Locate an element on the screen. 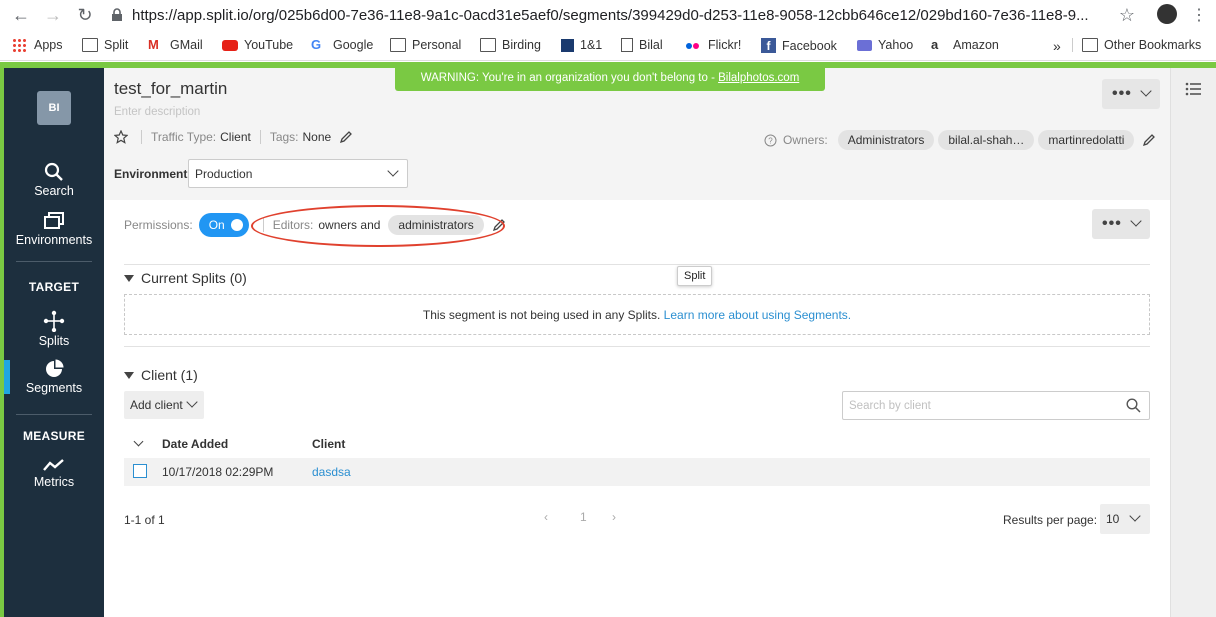 Image resolution: width=1216 pixels, height=617 pixels. nav-label: Environments is located at coordinates (54, 240).